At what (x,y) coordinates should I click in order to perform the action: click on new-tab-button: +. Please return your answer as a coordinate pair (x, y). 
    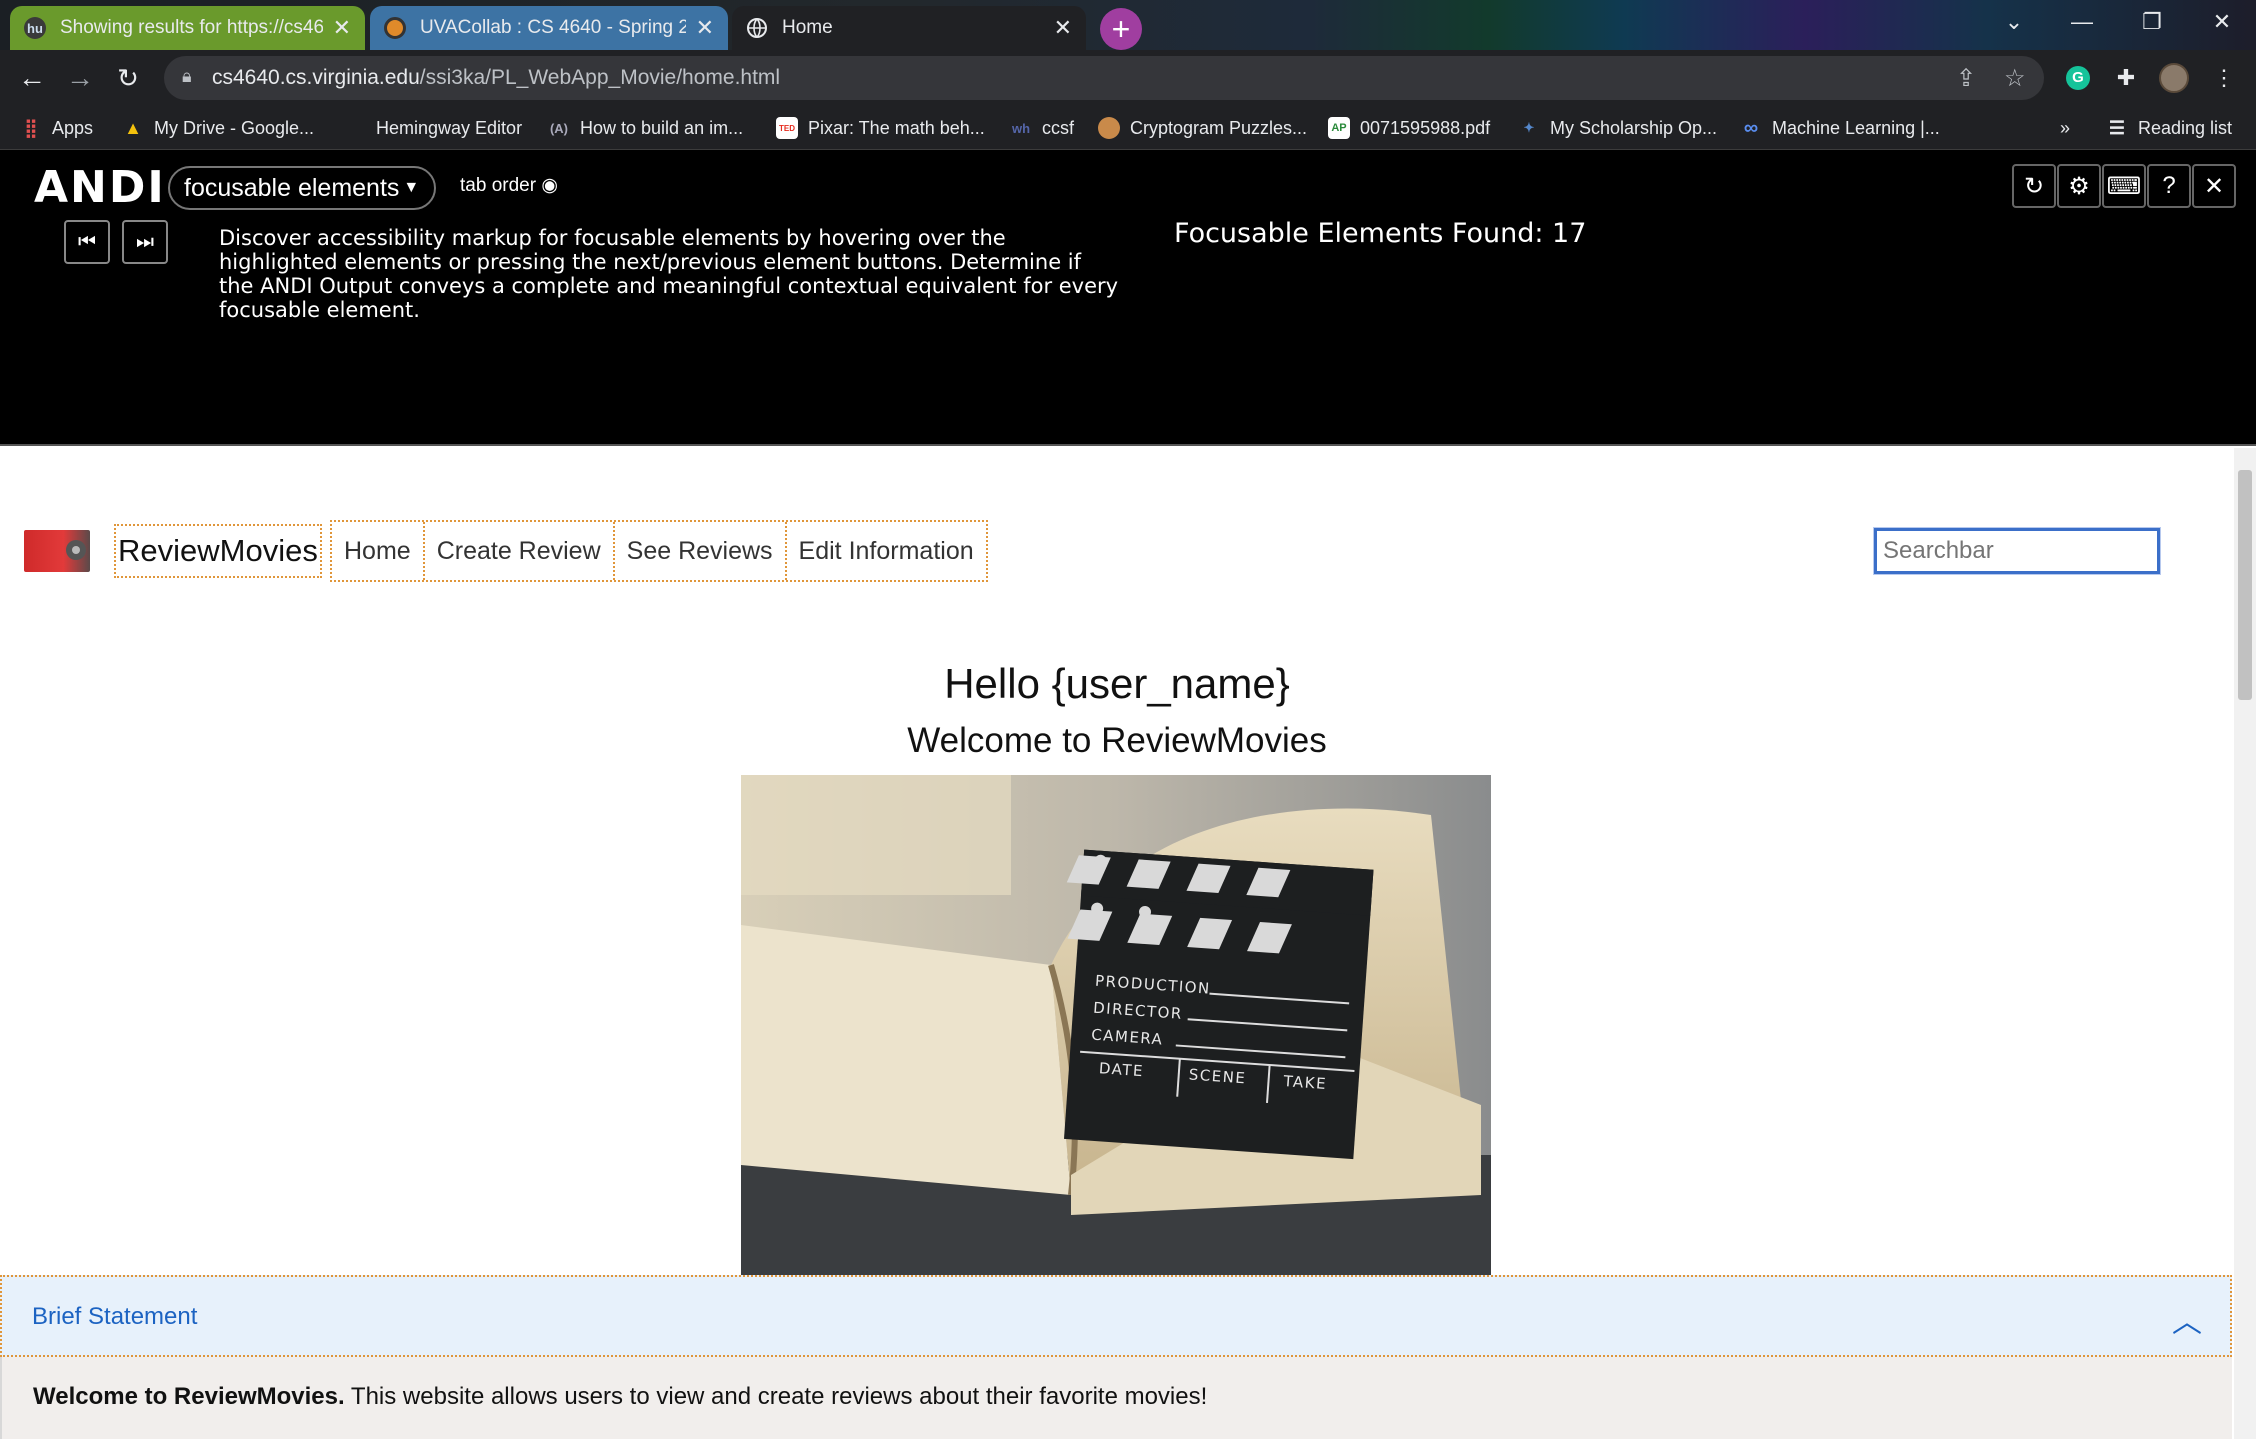
    Looking at the image, I should click on (1121, 29).